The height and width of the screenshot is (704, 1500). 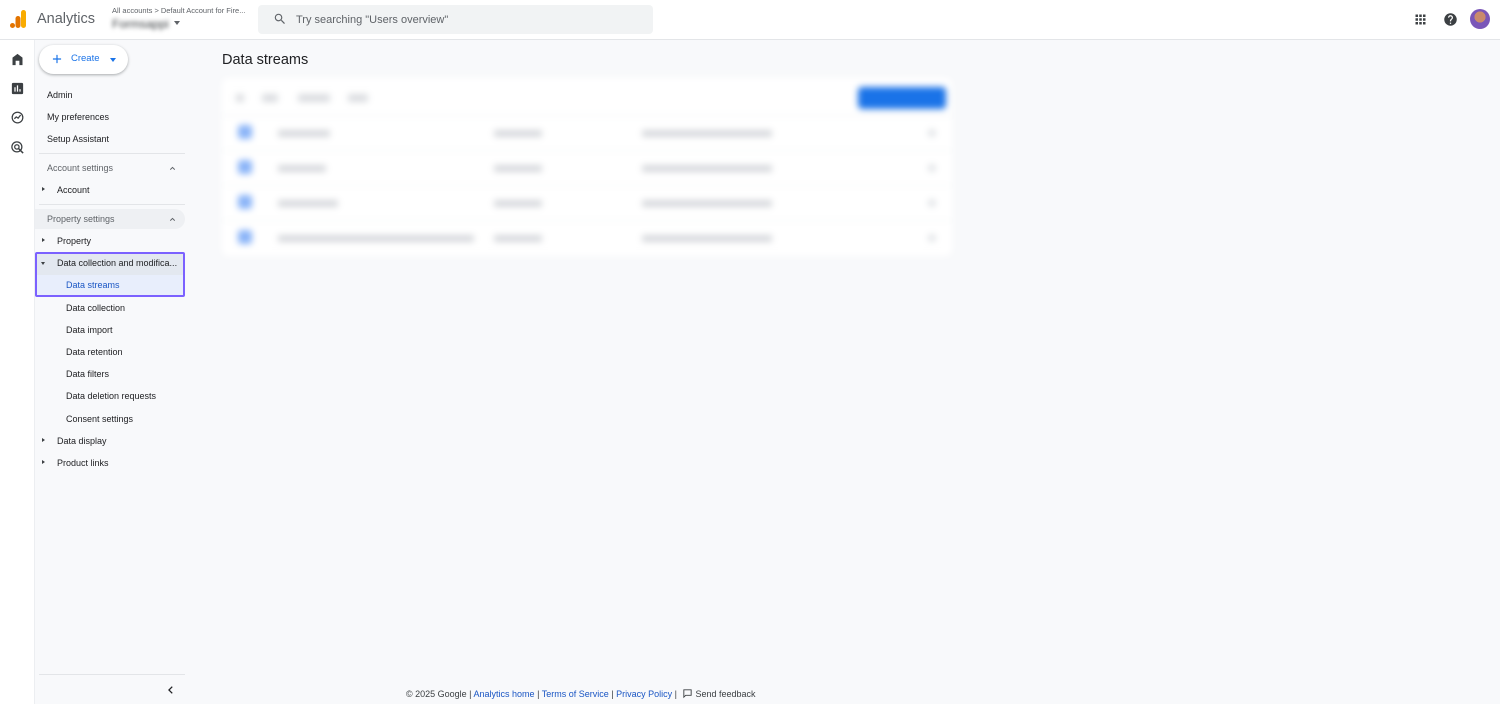 I want to click on apps-grid-icon, so click(x=1420, y=19).